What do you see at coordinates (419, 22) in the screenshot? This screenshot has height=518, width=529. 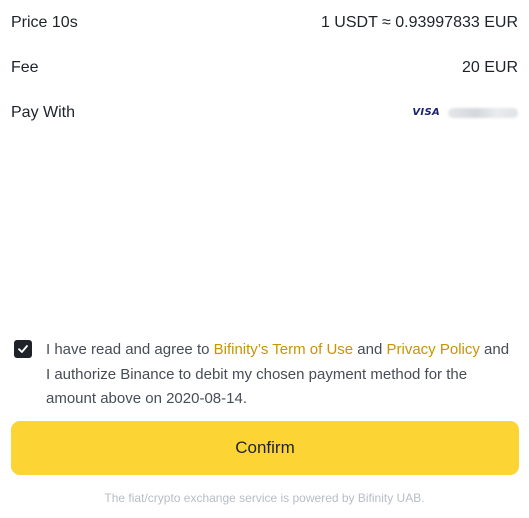 I see `price-value: 1 USDT ≈ 0.93997833 EUR` at bounding box center [419, 22].